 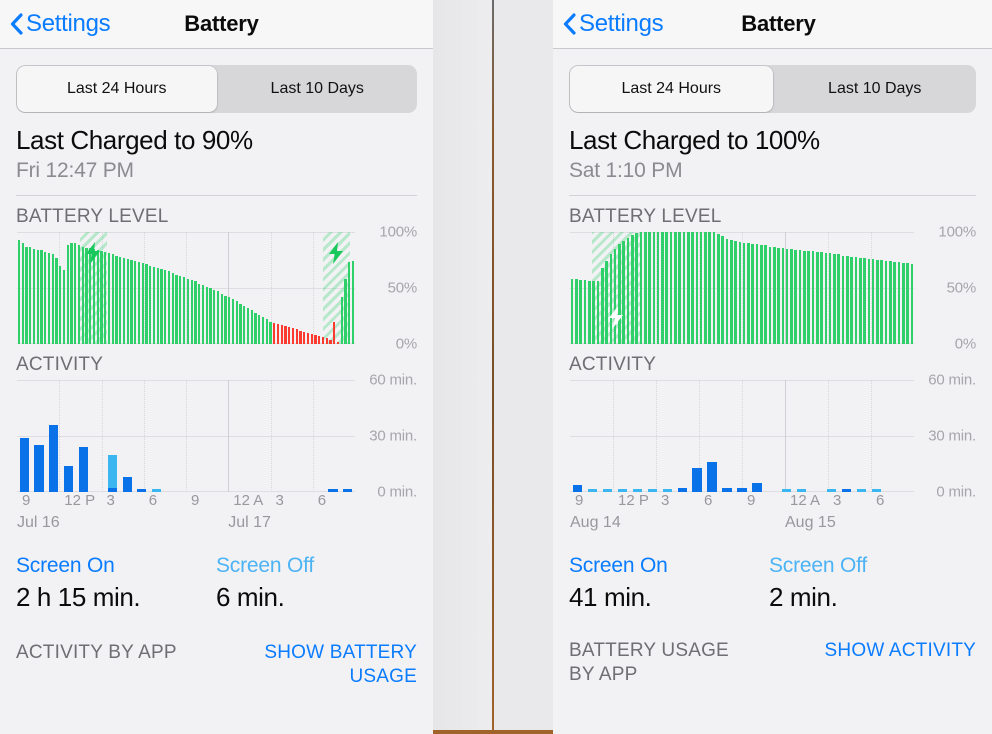 I want to click on x-tick-label: 12 P, so click(x=80, y=500).